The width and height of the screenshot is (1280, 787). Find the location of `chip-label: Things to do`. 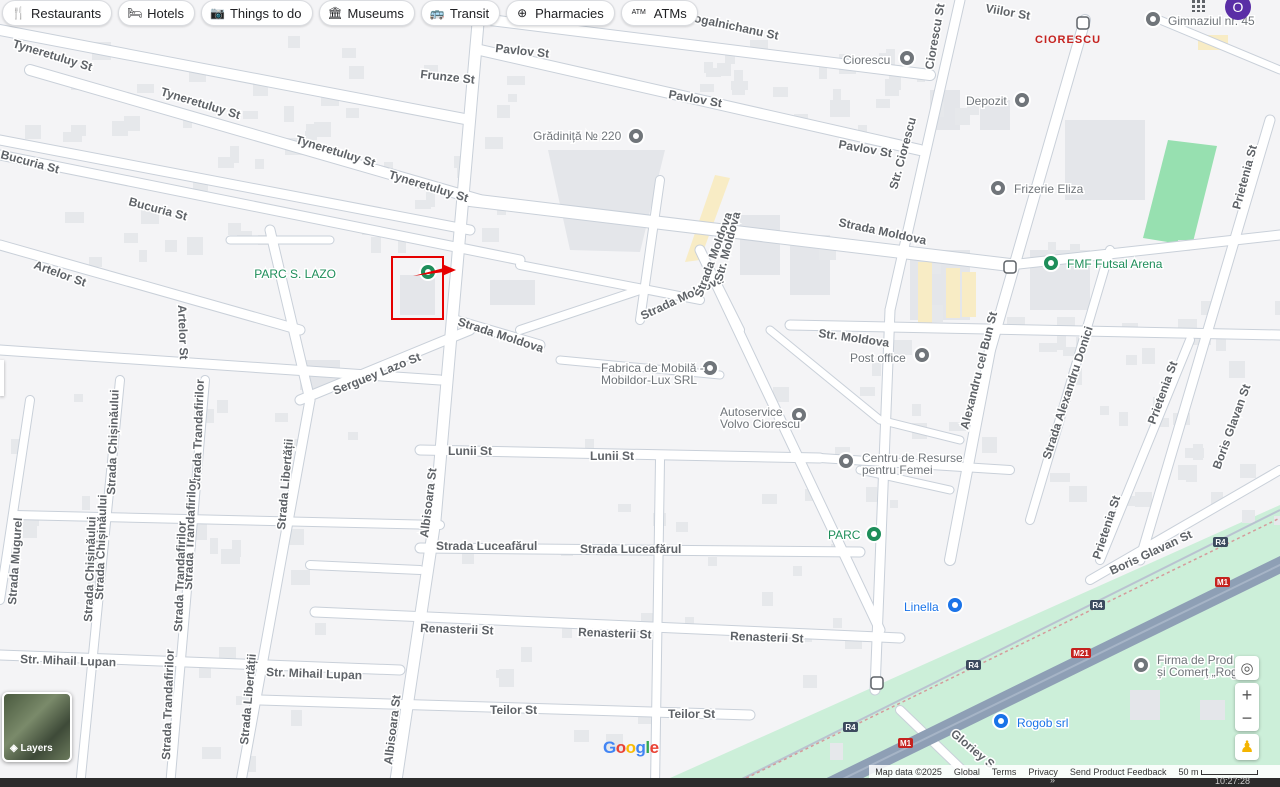

chip-label: Things to do is located at coordinates (265, 13).